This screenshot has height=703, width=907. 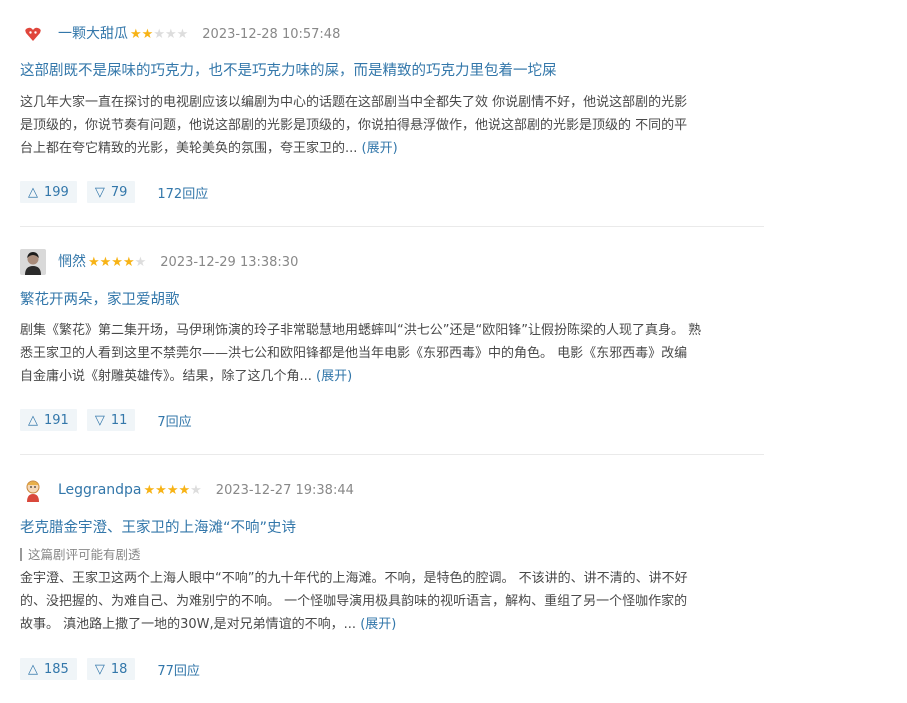 I want to click on author-name: Leggrandpa, so click(x=100, y=490).